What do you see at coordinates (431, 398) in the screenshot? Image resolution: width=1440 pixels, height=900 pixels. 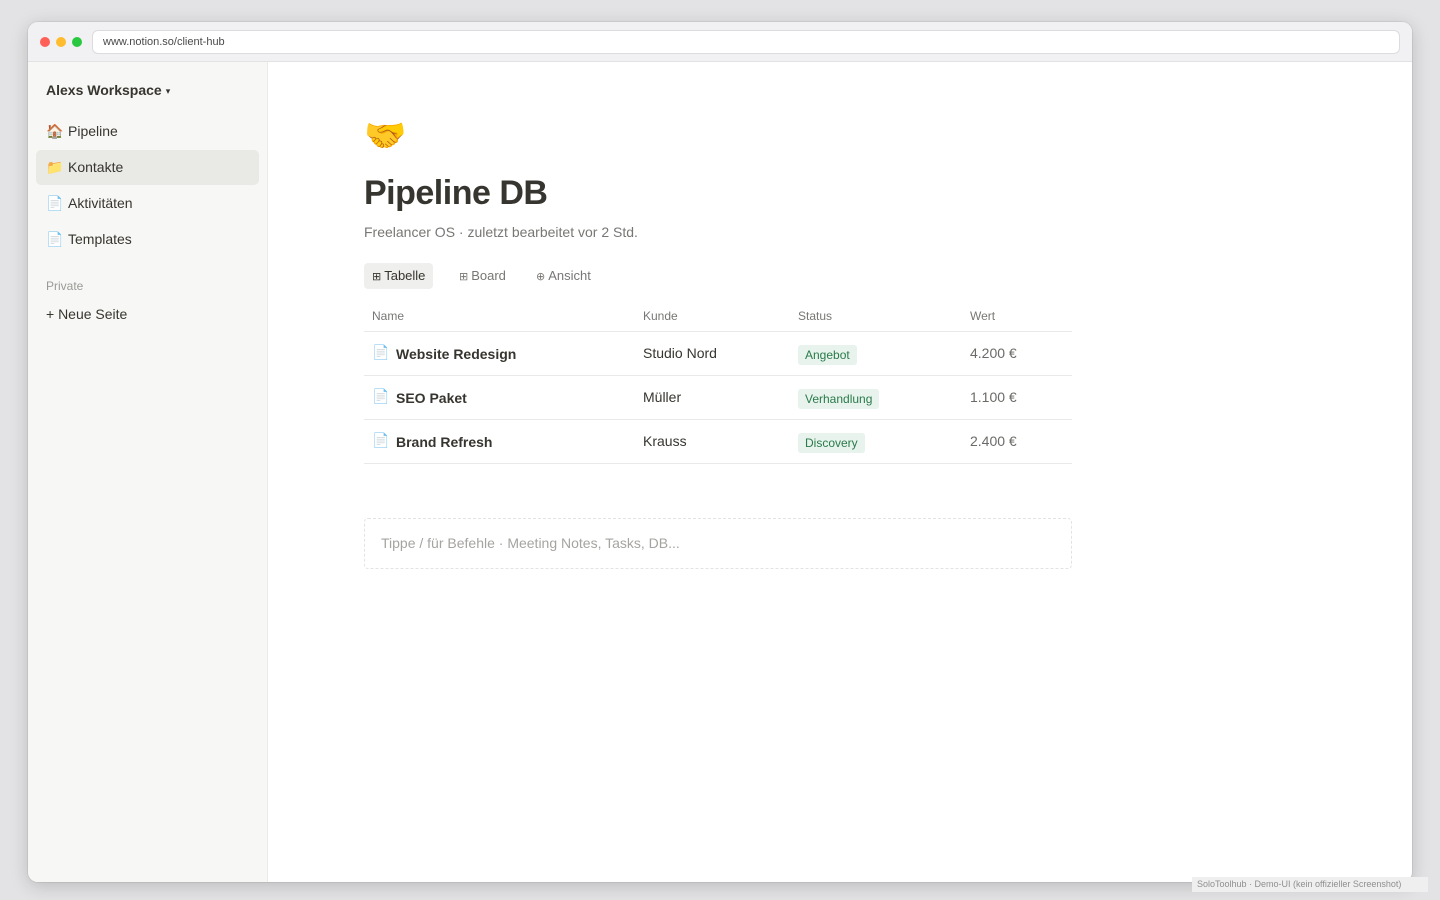 I see `row-name: SEO Paket` at bounding box center [431, 398].